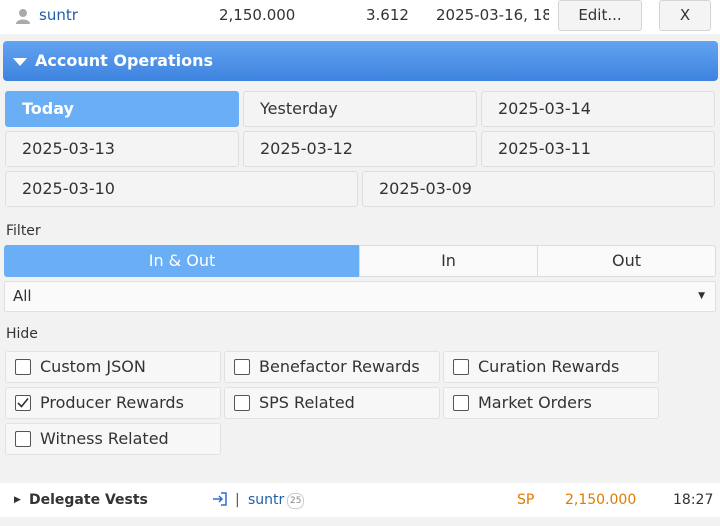  What do you see at coordinates (23, 403) in the screenshot?
I see `checkmark-icon` at bounding box center [23, 403].